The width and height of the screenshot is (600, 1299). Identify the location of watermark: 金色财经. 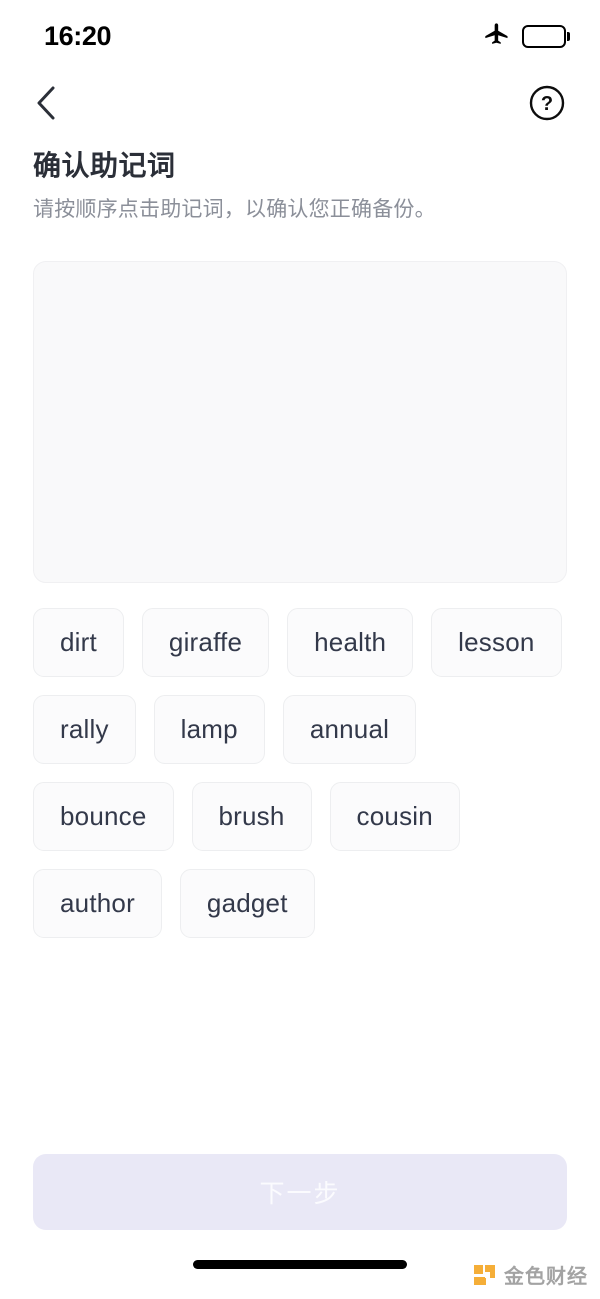
(530, 1274).